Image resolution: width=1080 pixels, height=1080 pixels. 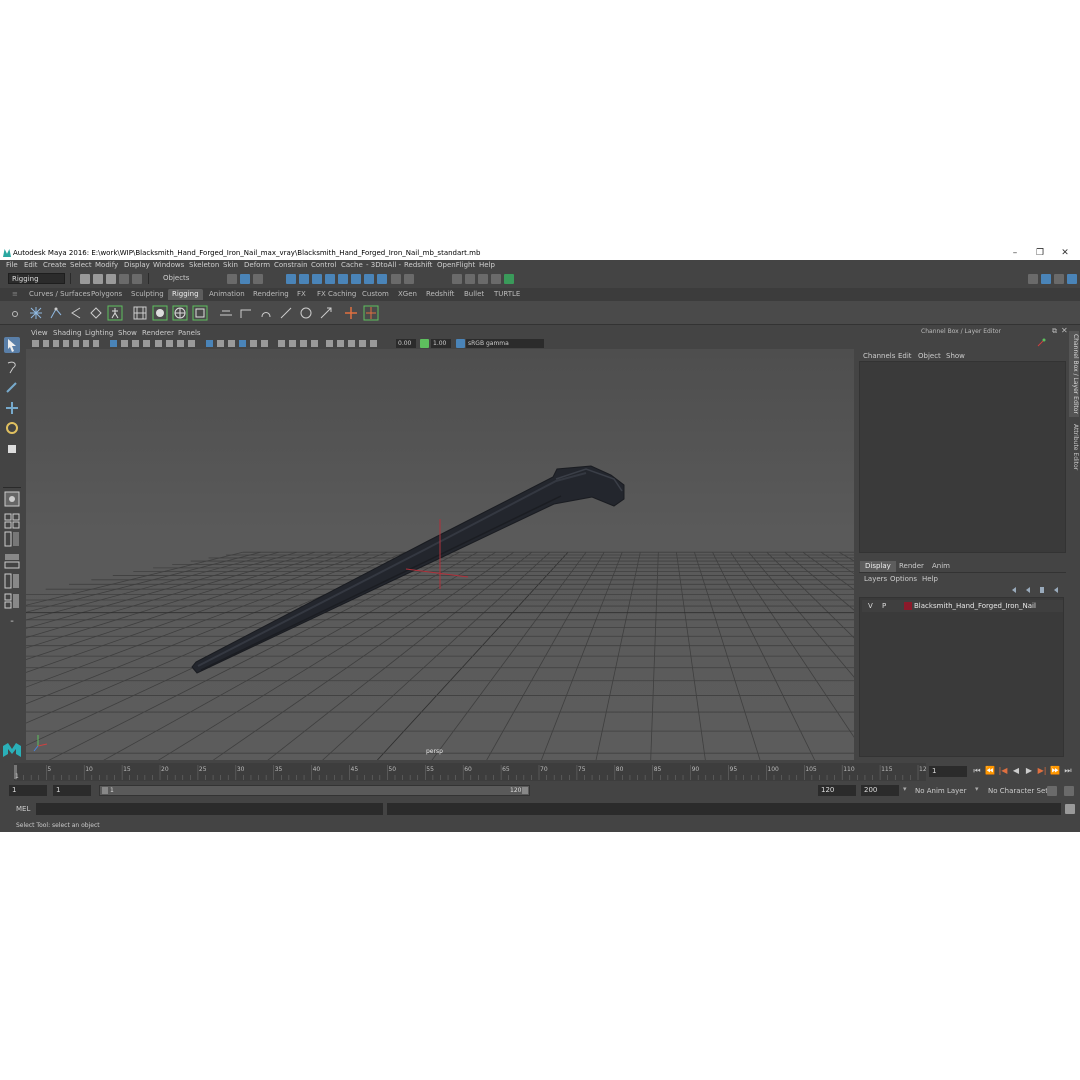 I want to click on tab-fx: FX, so click(x=301, y=294).